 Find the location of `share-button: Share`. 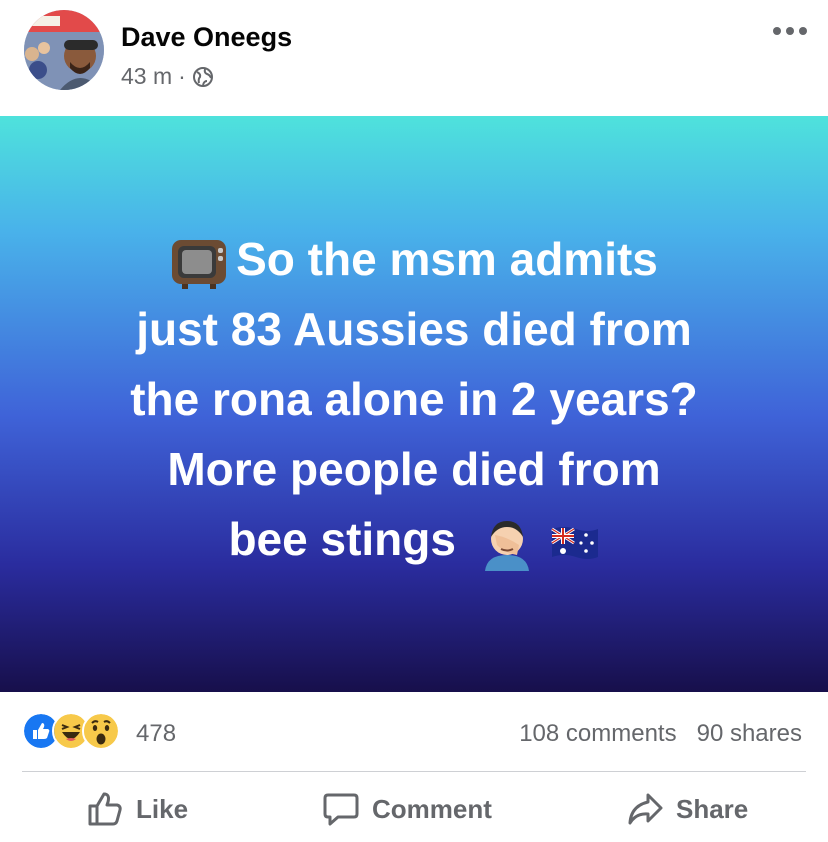

share-button: Share is located at coordinates (687, 809).